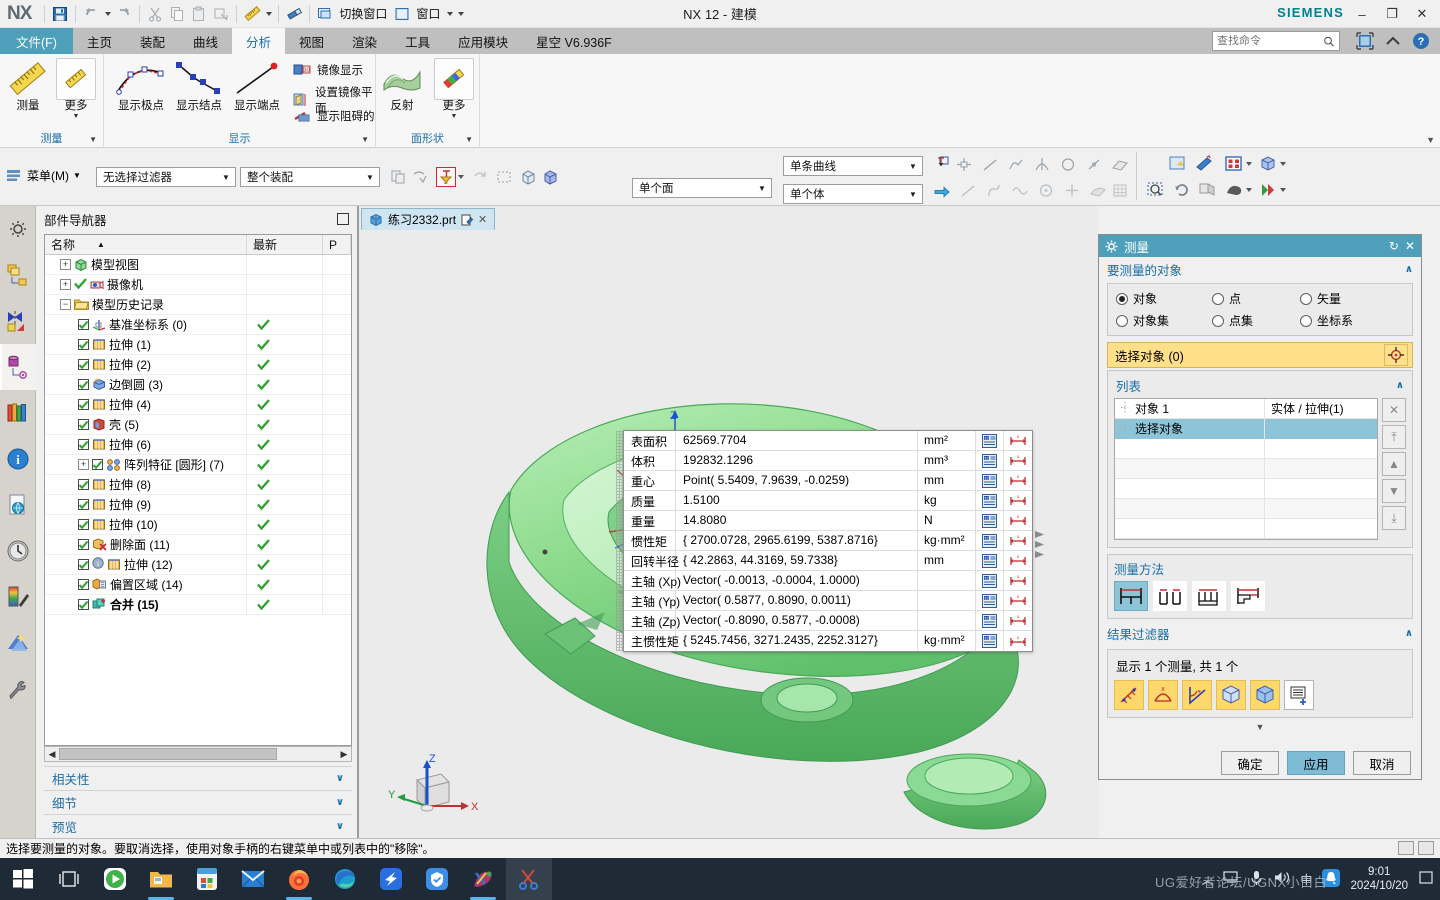  What do you see at coordinates (310, 177) in the screenshot?
I see `selection-scope-combo: 整个装配 ▼` at bounding box center [310, 177].